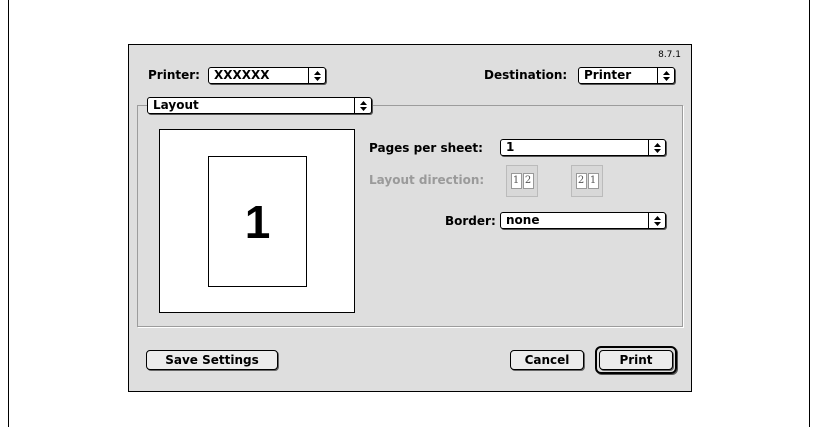  I want to click on destination-popup-value: Printer, so click(608, 75).